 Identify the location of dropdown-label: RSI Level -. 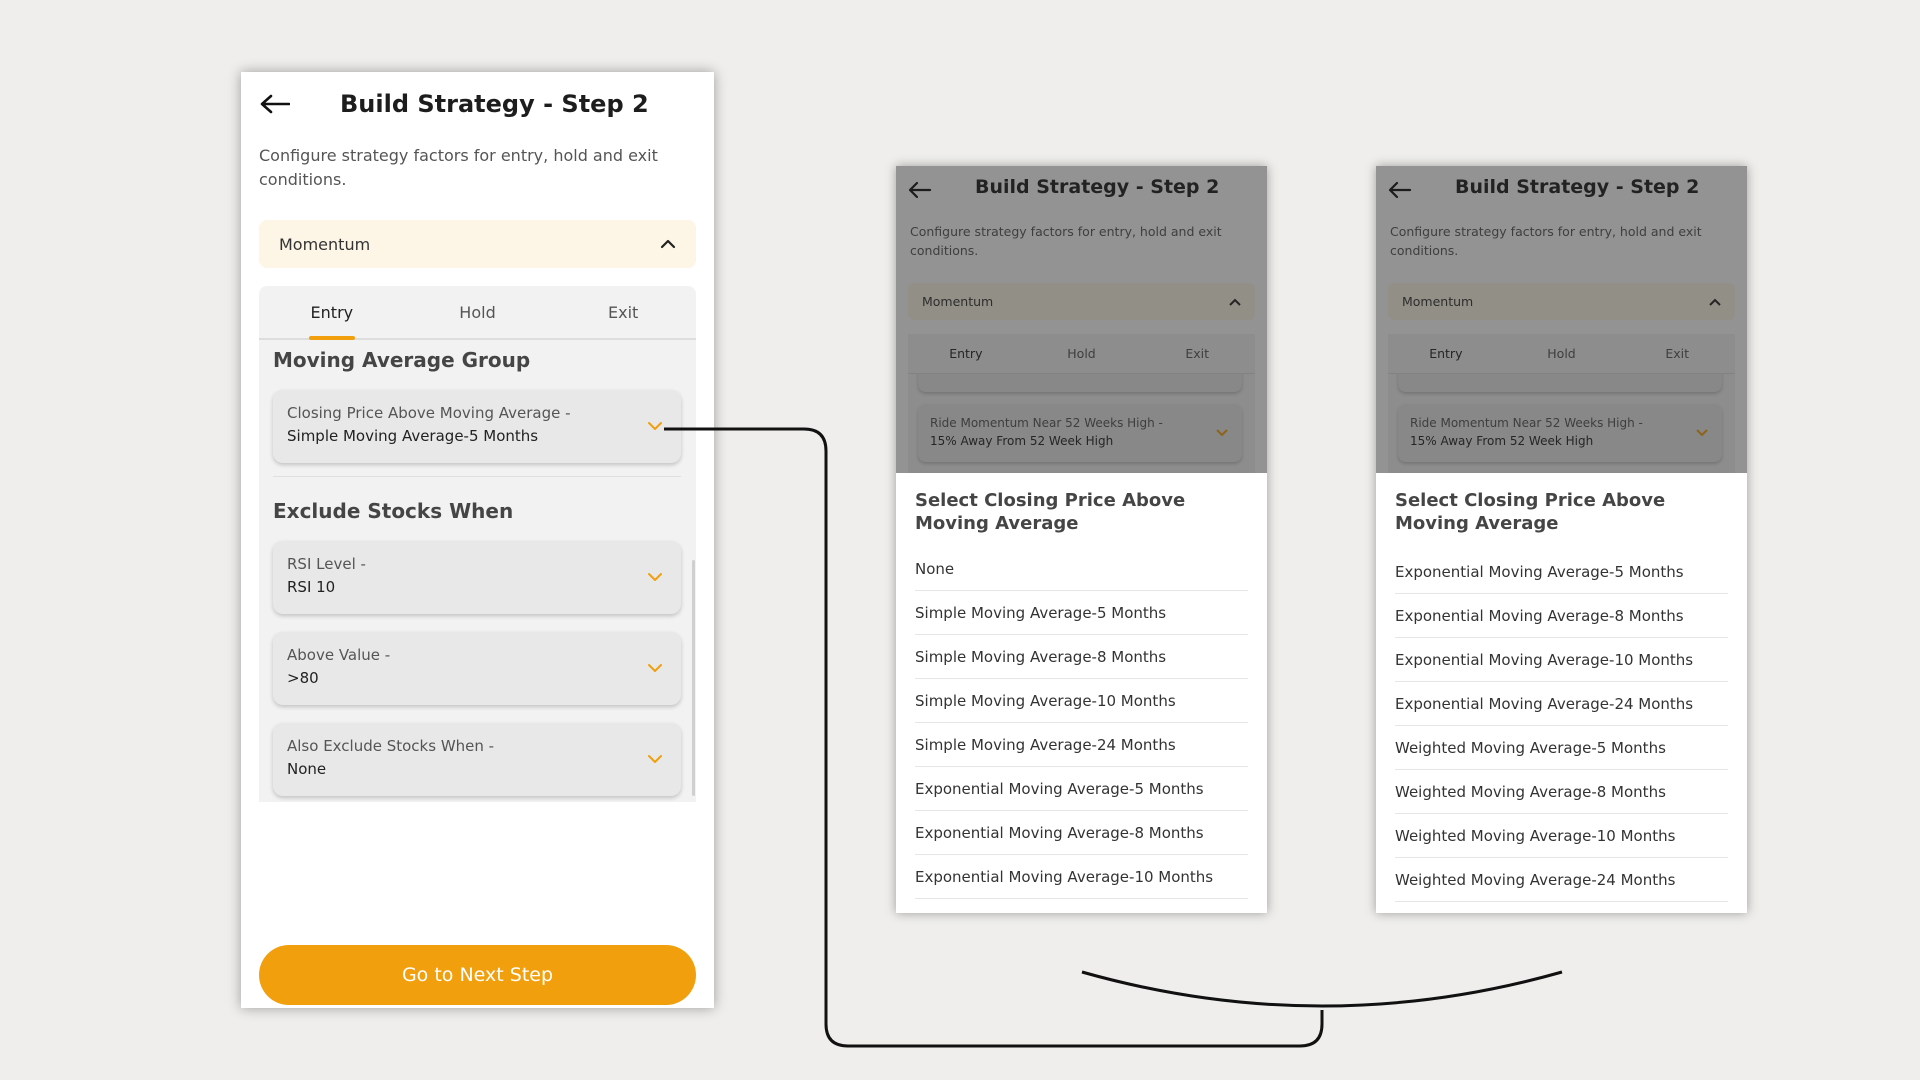
(326, 564).